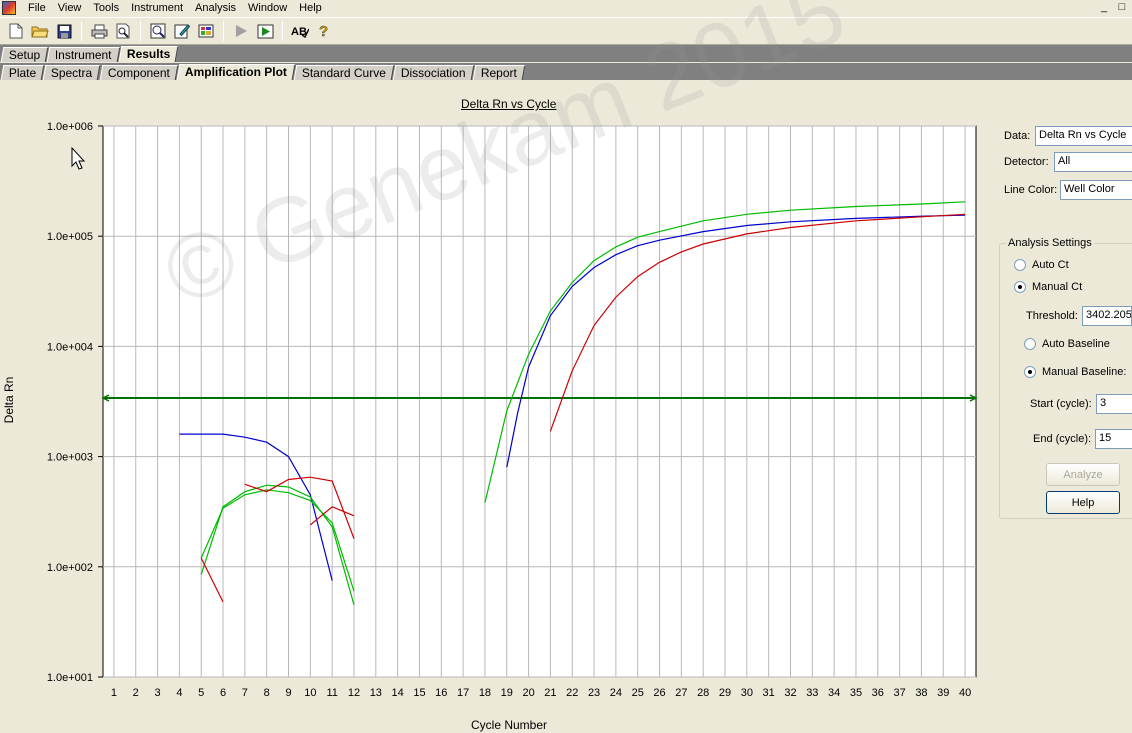  Describe the element at coordinates (310, 693) in the screenshot. I see `x-tick-label: 10` at that location.